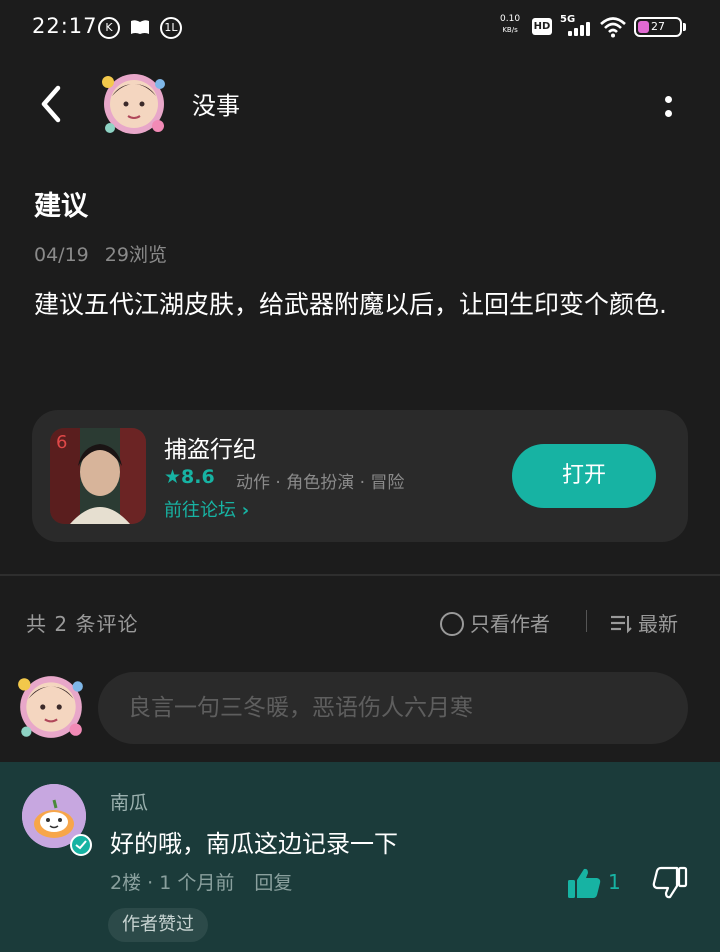 The image size is (720, 952). What do you see at coordinates (61, 255) in the screenshot?
I see `post-date: 04/19` at bounding box center [61, 255].